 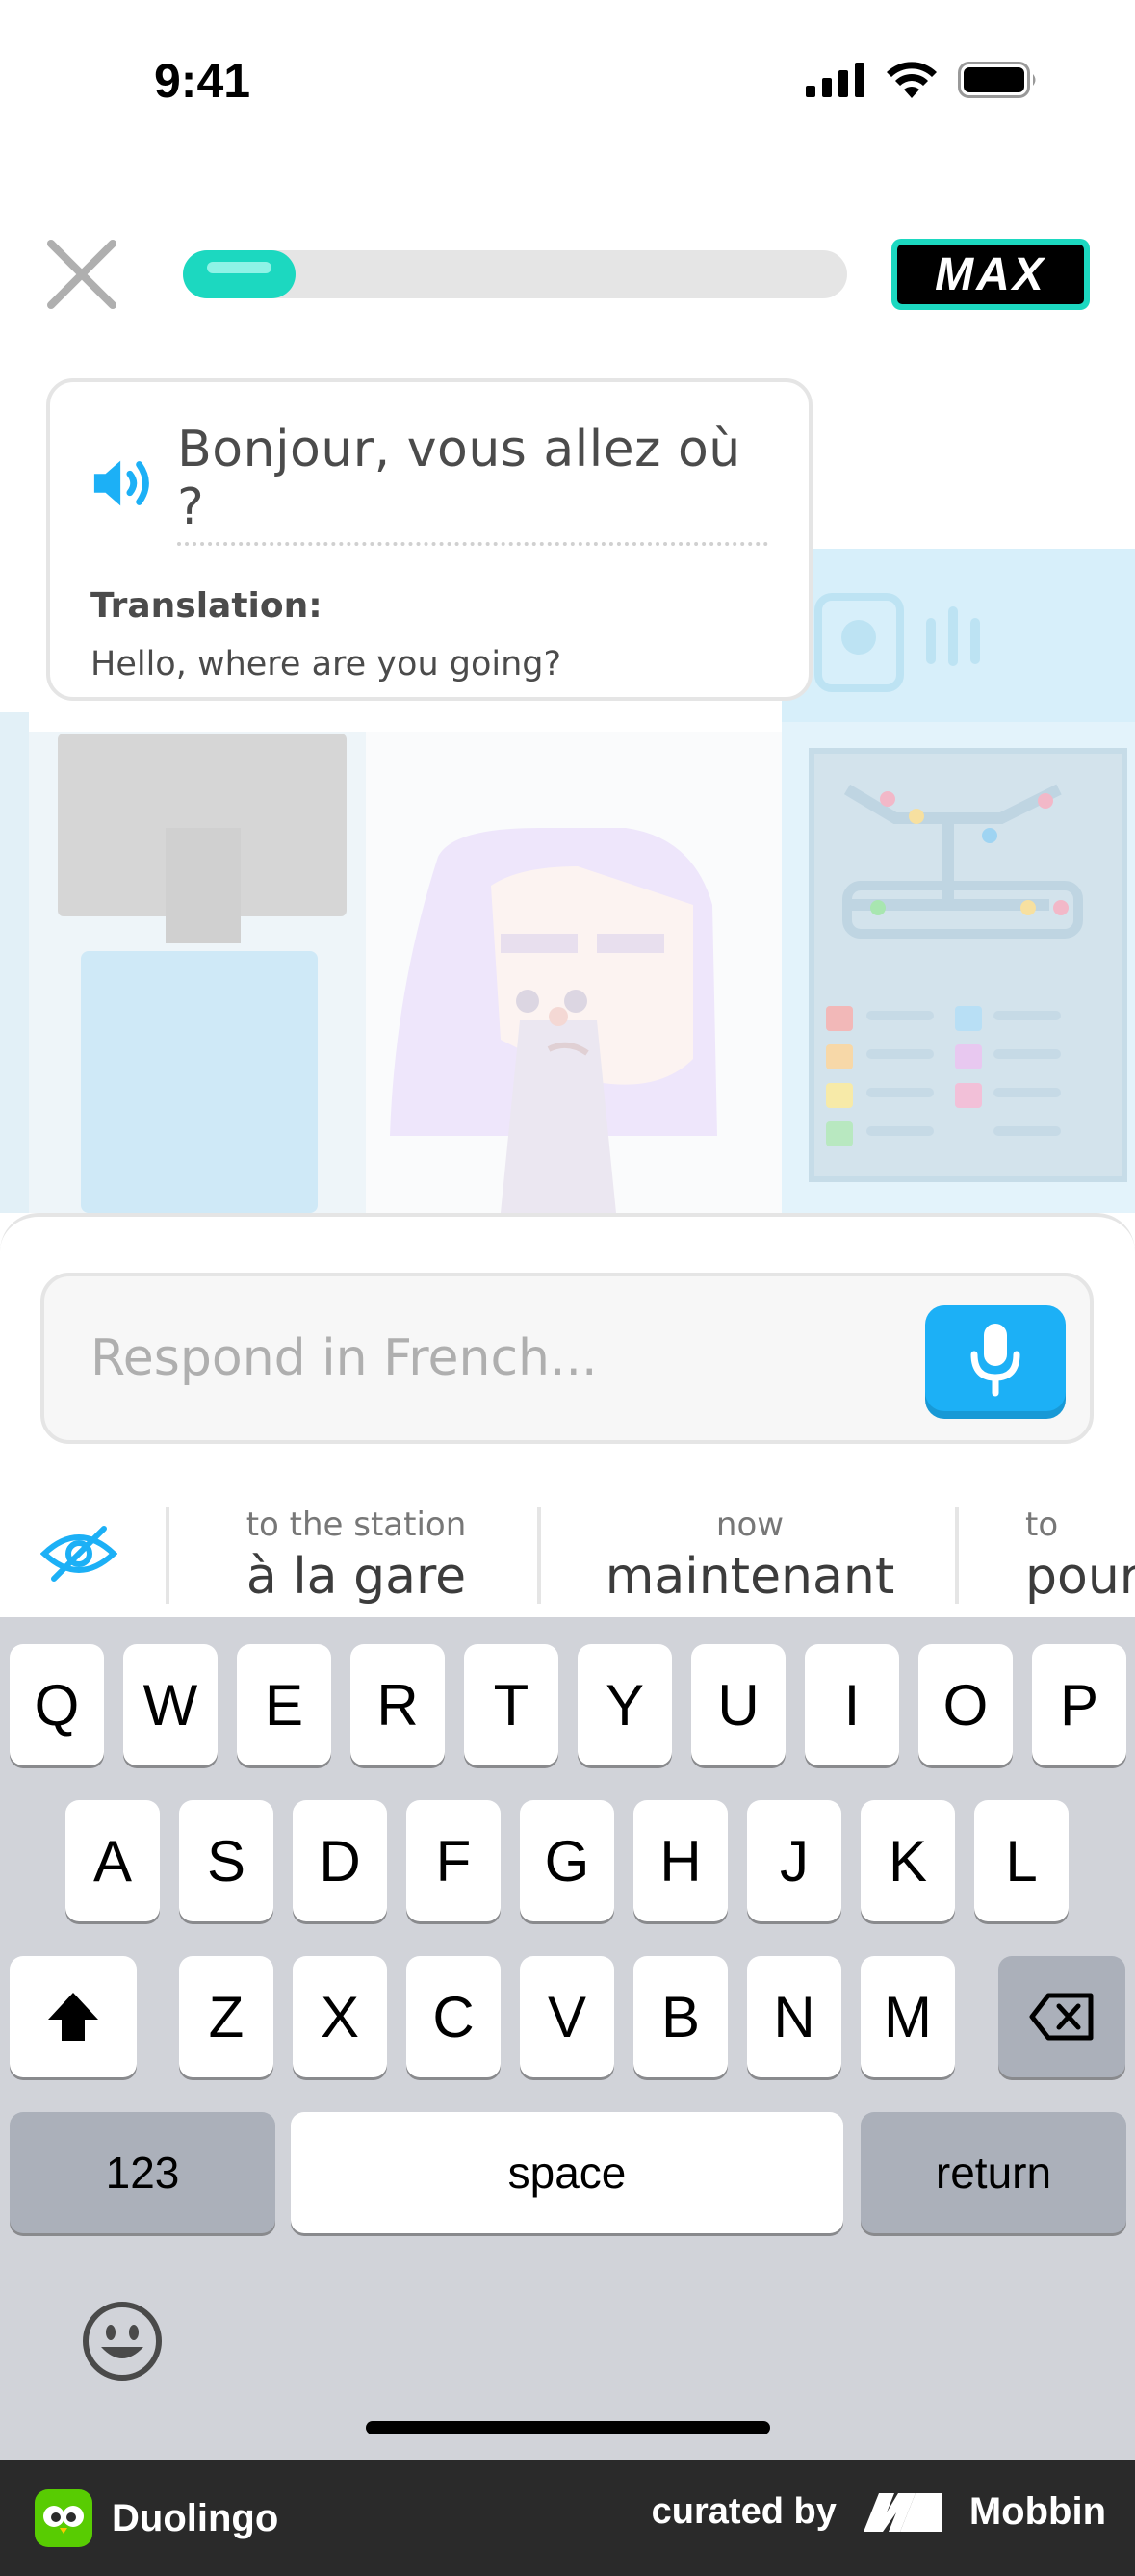 I want to click on translation-label: Translation:, so click(x=206, y=606).